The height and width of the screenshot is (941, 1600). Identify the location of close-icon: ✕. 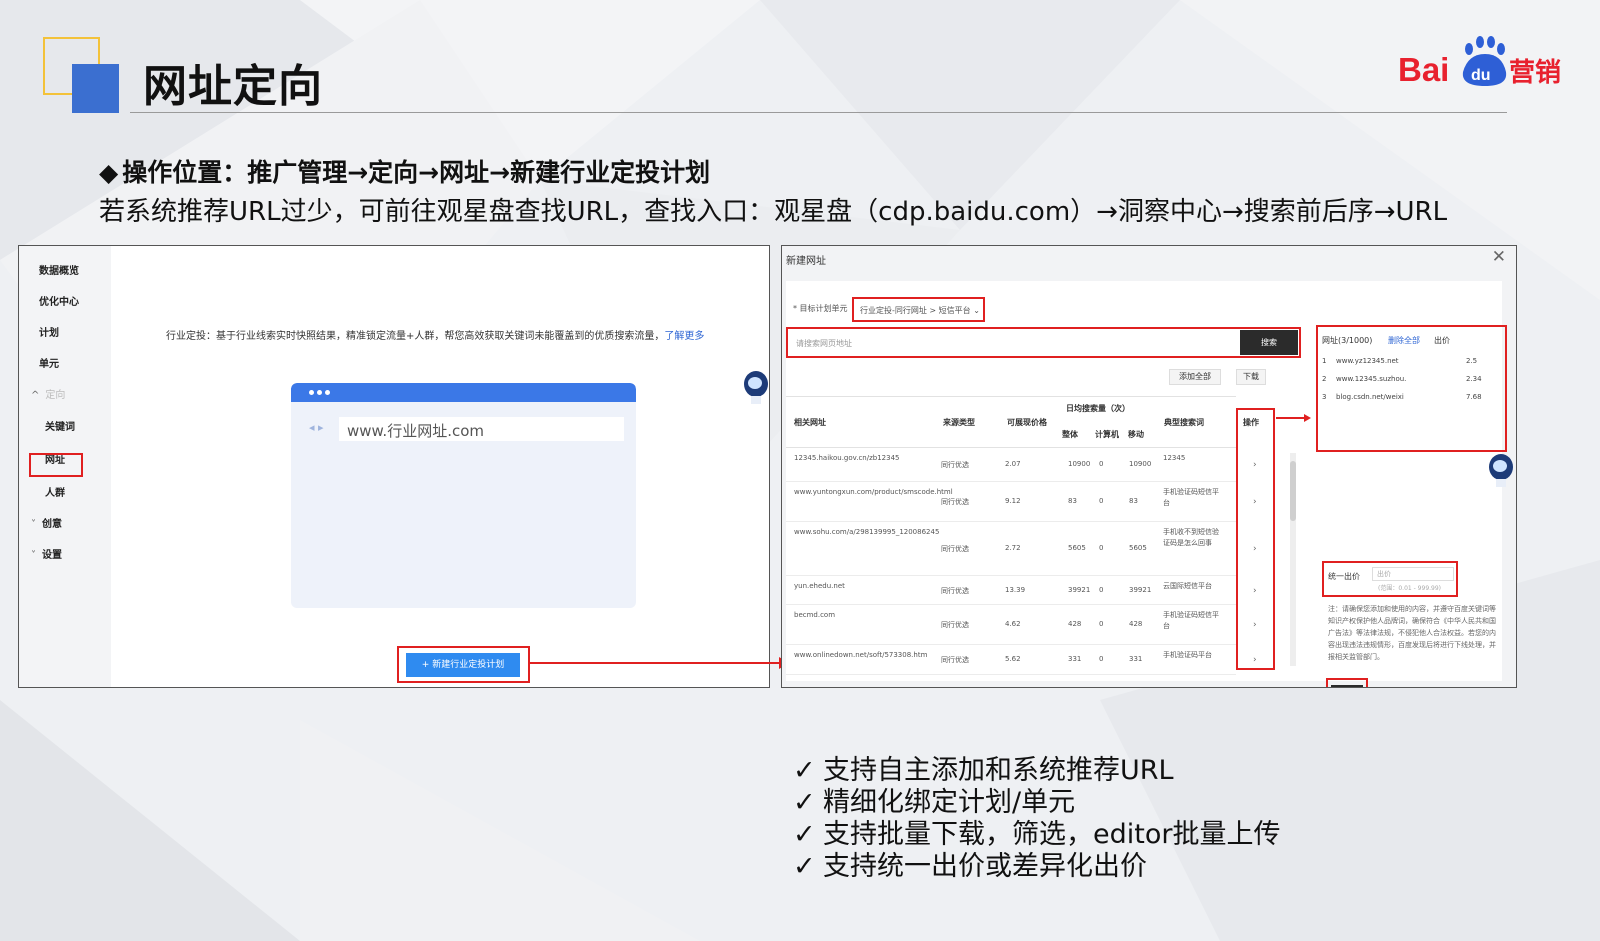
(1499, 257).